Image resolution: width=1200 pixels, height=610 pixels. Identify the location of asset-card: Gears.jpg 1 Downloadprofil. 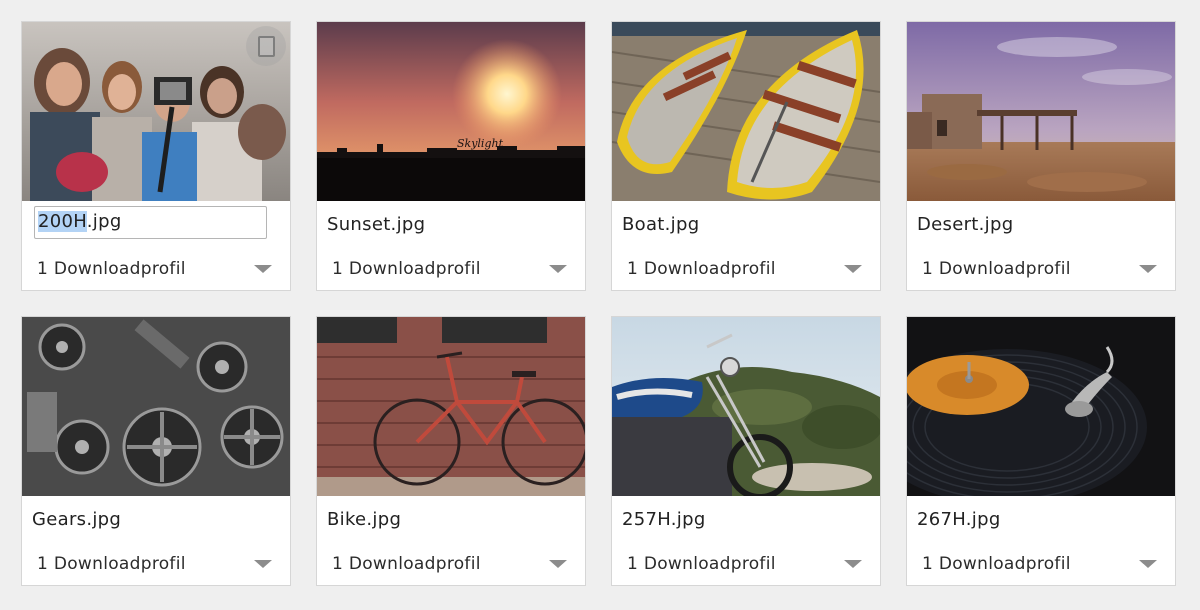
(156, 451).